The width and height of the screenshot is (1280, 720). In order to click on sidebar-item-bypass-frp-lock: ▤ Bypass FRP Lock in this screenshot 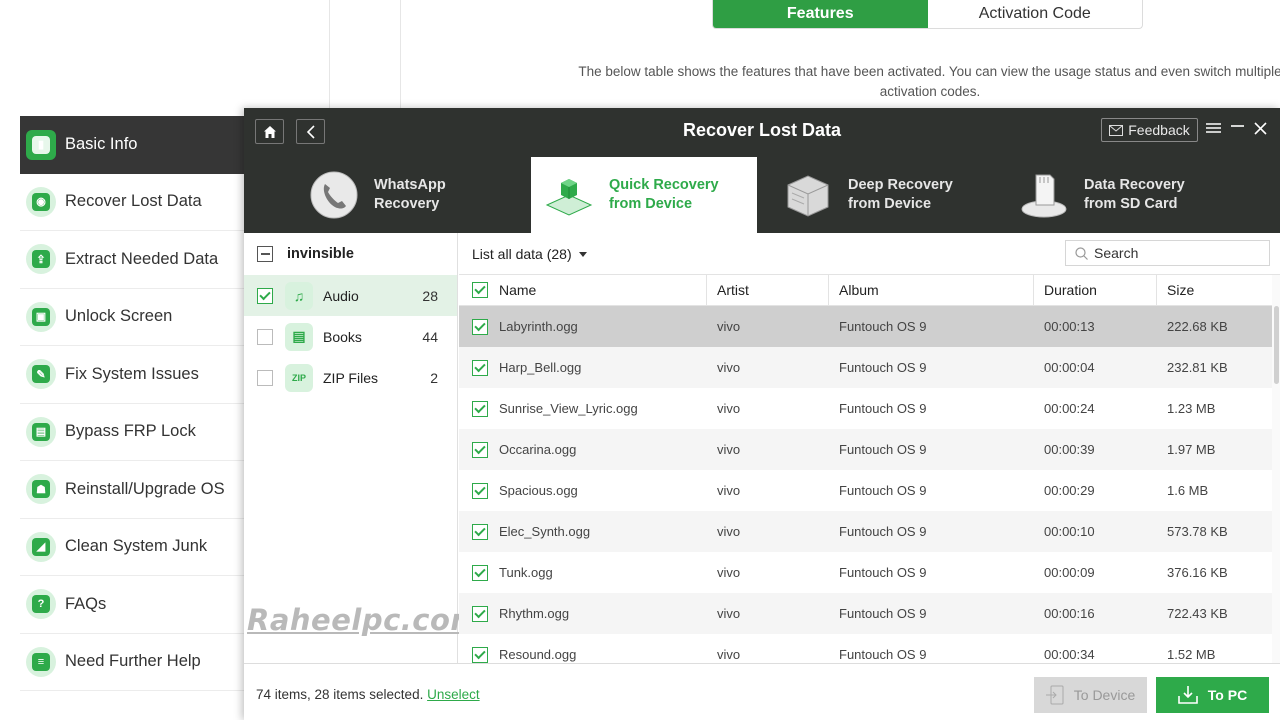, I will do `click(133, 432)`.